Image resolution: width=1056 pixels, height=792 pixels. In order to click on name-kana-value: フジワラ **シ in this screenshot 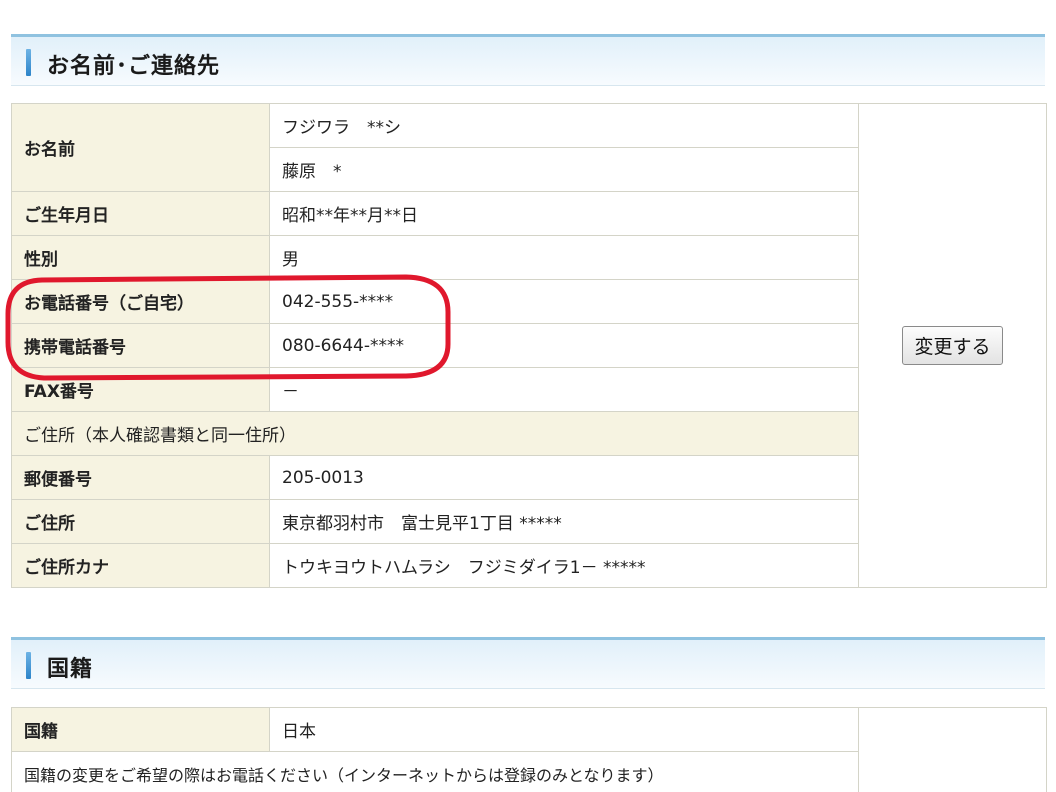, I will do `click(564, 125)`.